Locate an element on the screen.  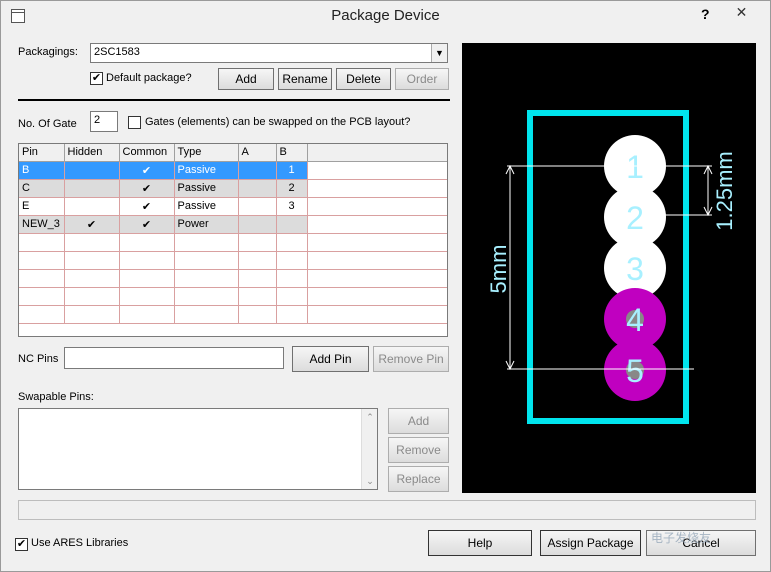
gates-swap-checkbox is located at coordinates (134, 122).